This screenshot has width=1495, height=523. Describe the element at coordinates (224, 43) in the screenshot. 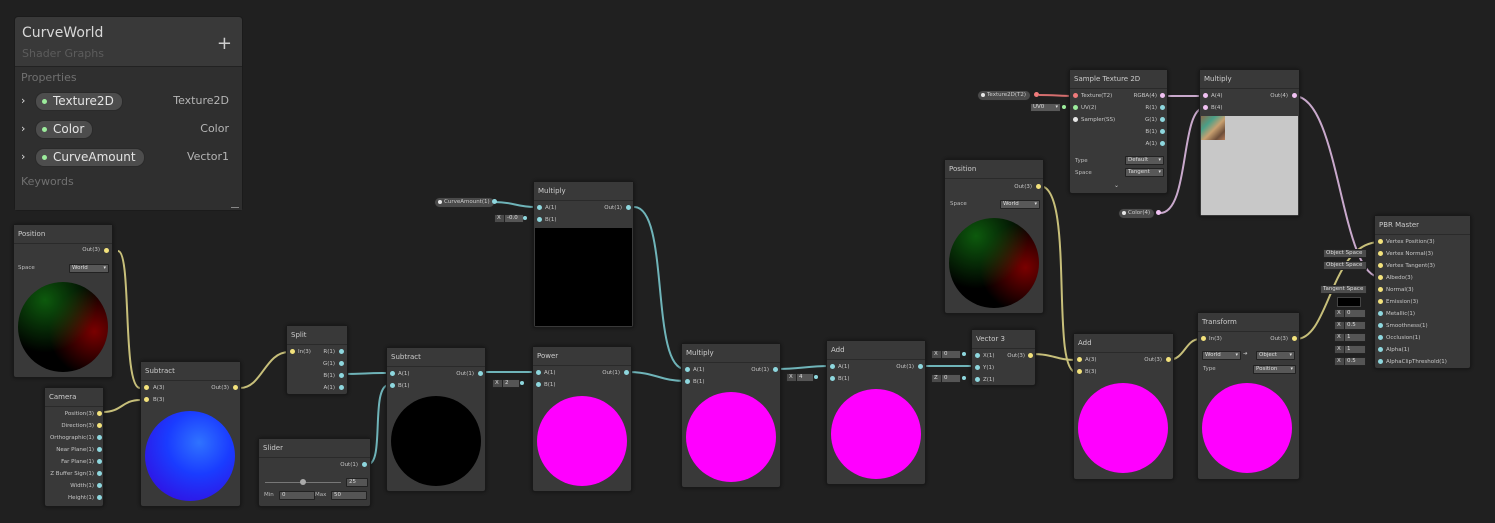

I see `add-property-button: +` at that location.